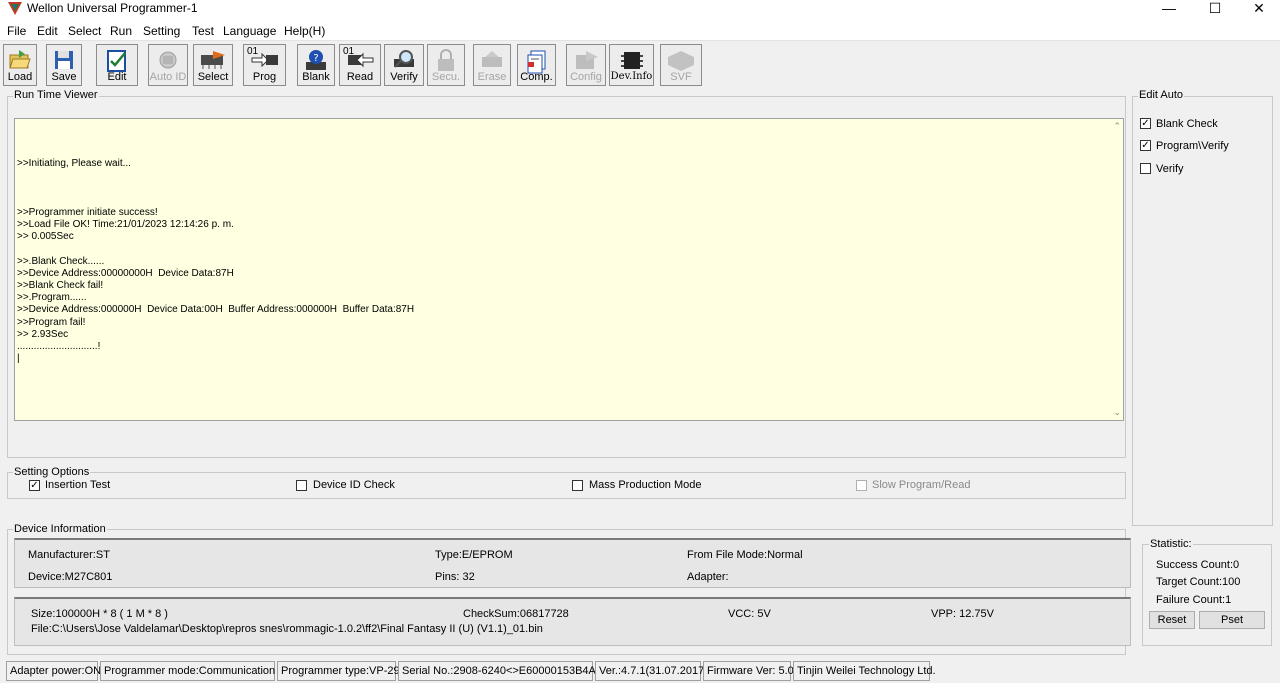 The image size is (1280, 683). I want to click on status-version: Ver.:4.7.1(31.07.2017), so click(651, 671).